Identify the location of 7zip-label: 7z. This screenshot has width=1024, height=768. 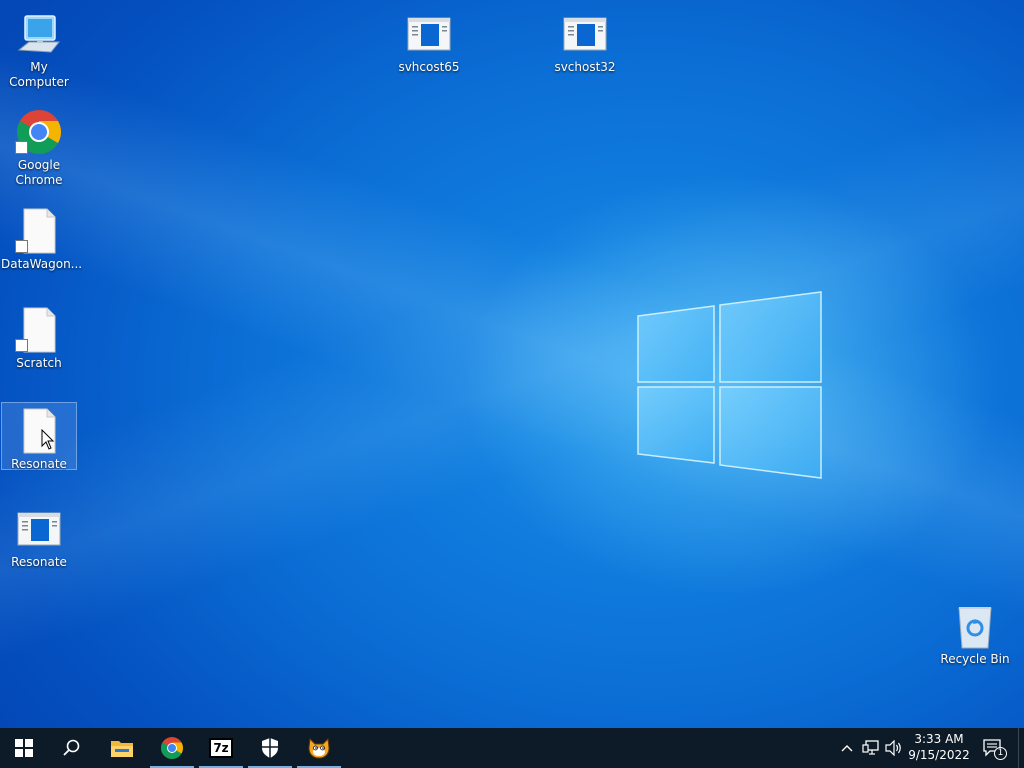
(221, 748).